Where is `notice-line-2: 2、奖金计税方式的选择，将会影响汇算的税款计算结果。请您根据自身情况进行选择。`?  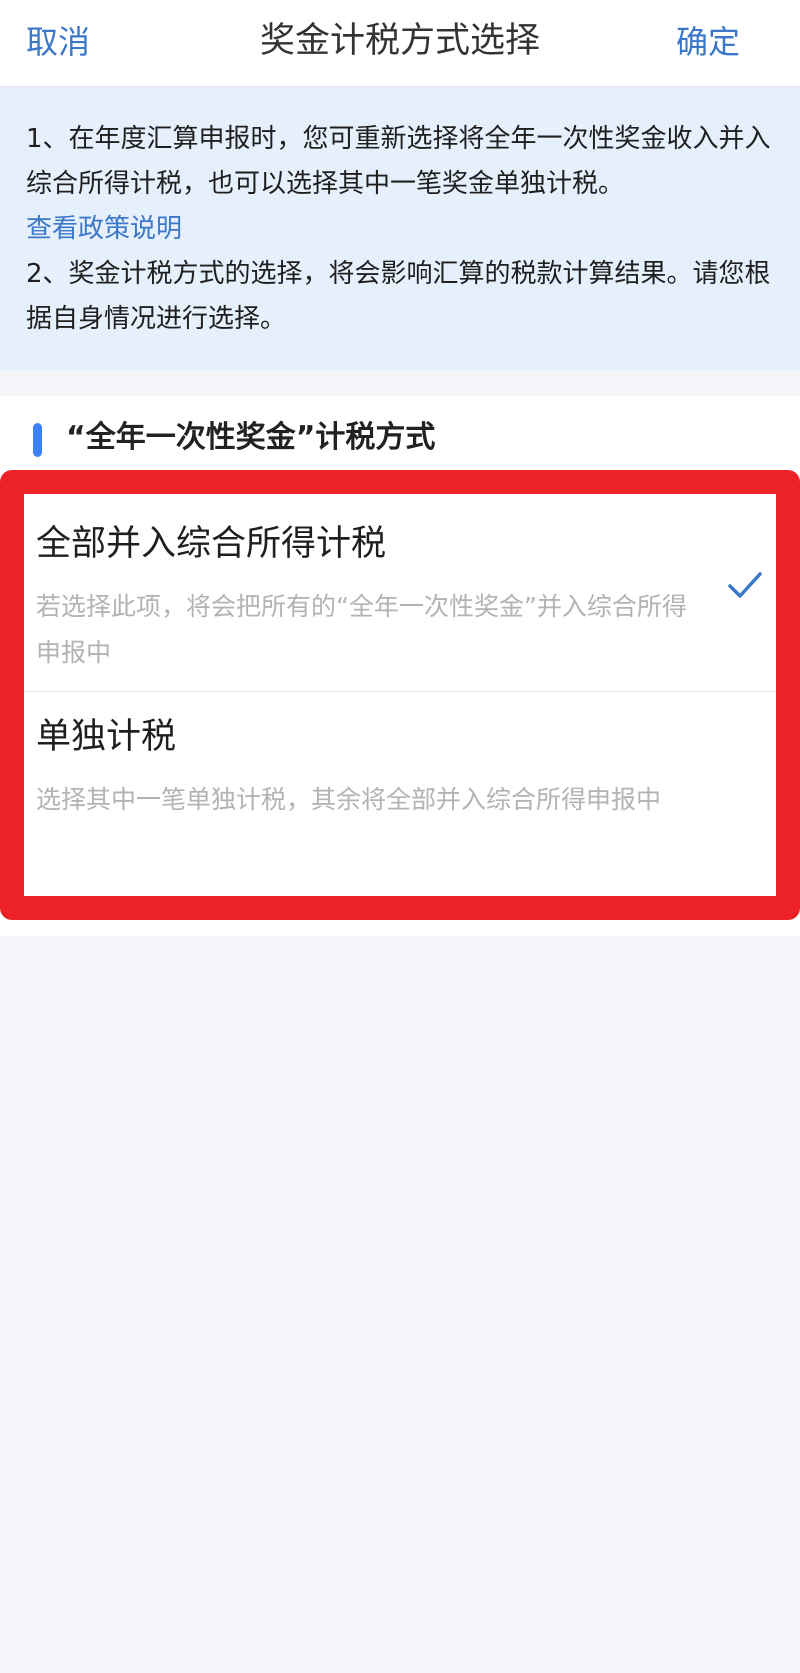
notice-line-2: 2、奖金计税方式的选择，将会影响汇算的税款计算结果。请您根据自身情况进行选择。 is located at coordinates (398, 296).